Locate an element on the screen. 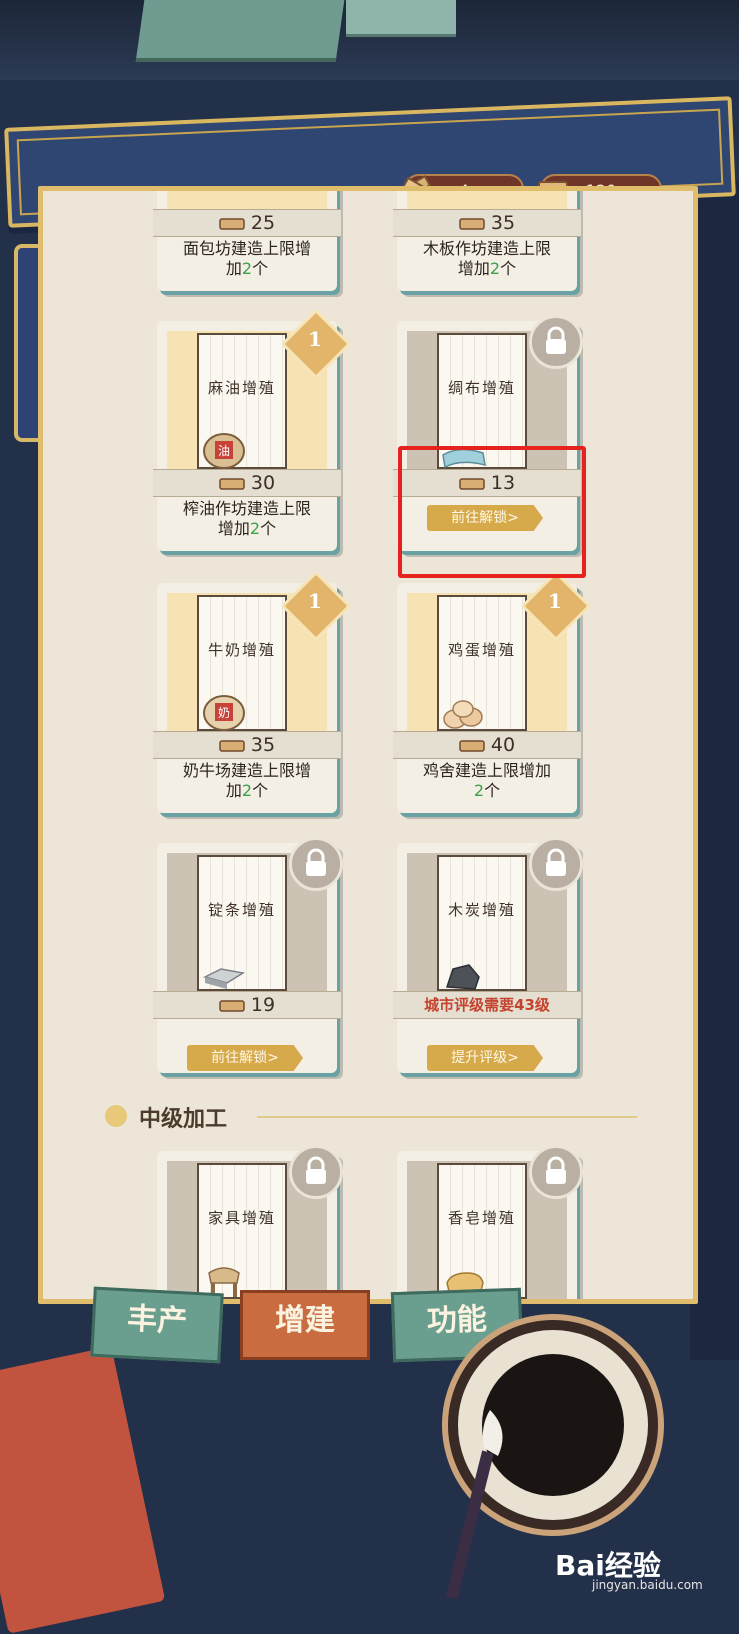 The width and height of the screenshot is (739, 1634). desc-text: 榨油作坊建造上限 is located at coordinates (246, 508).